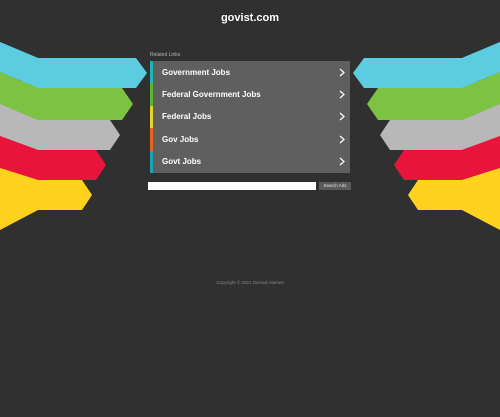 Image resolution: width=500 pixels, height=417 pixels. I want to click on related-link-govt-jobs: Govt Jobs, so click(250, 161).